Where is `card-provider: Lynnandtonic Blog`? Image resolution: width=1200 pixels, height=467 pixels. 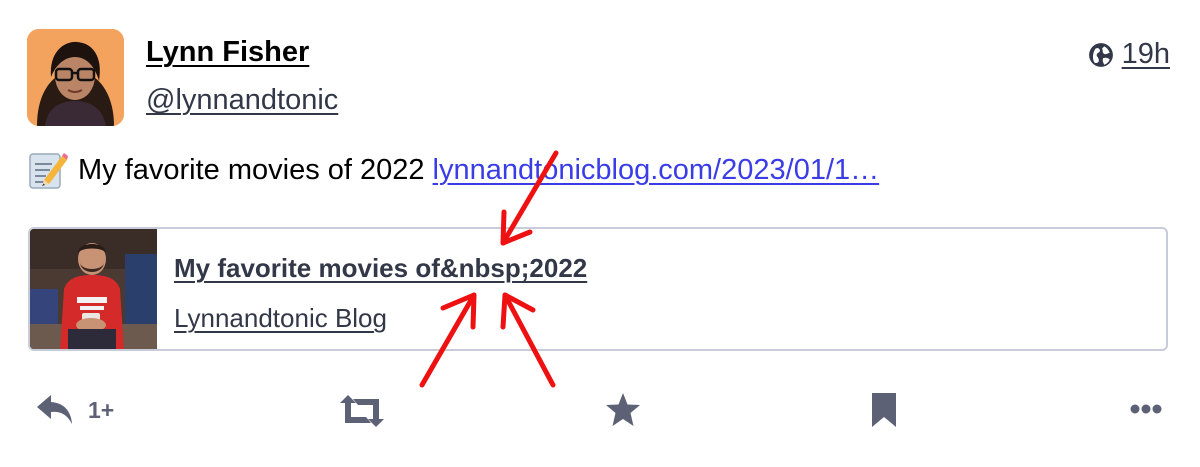
card-provider: Lynnandtonic Blog is located at coordinates (280, 318).